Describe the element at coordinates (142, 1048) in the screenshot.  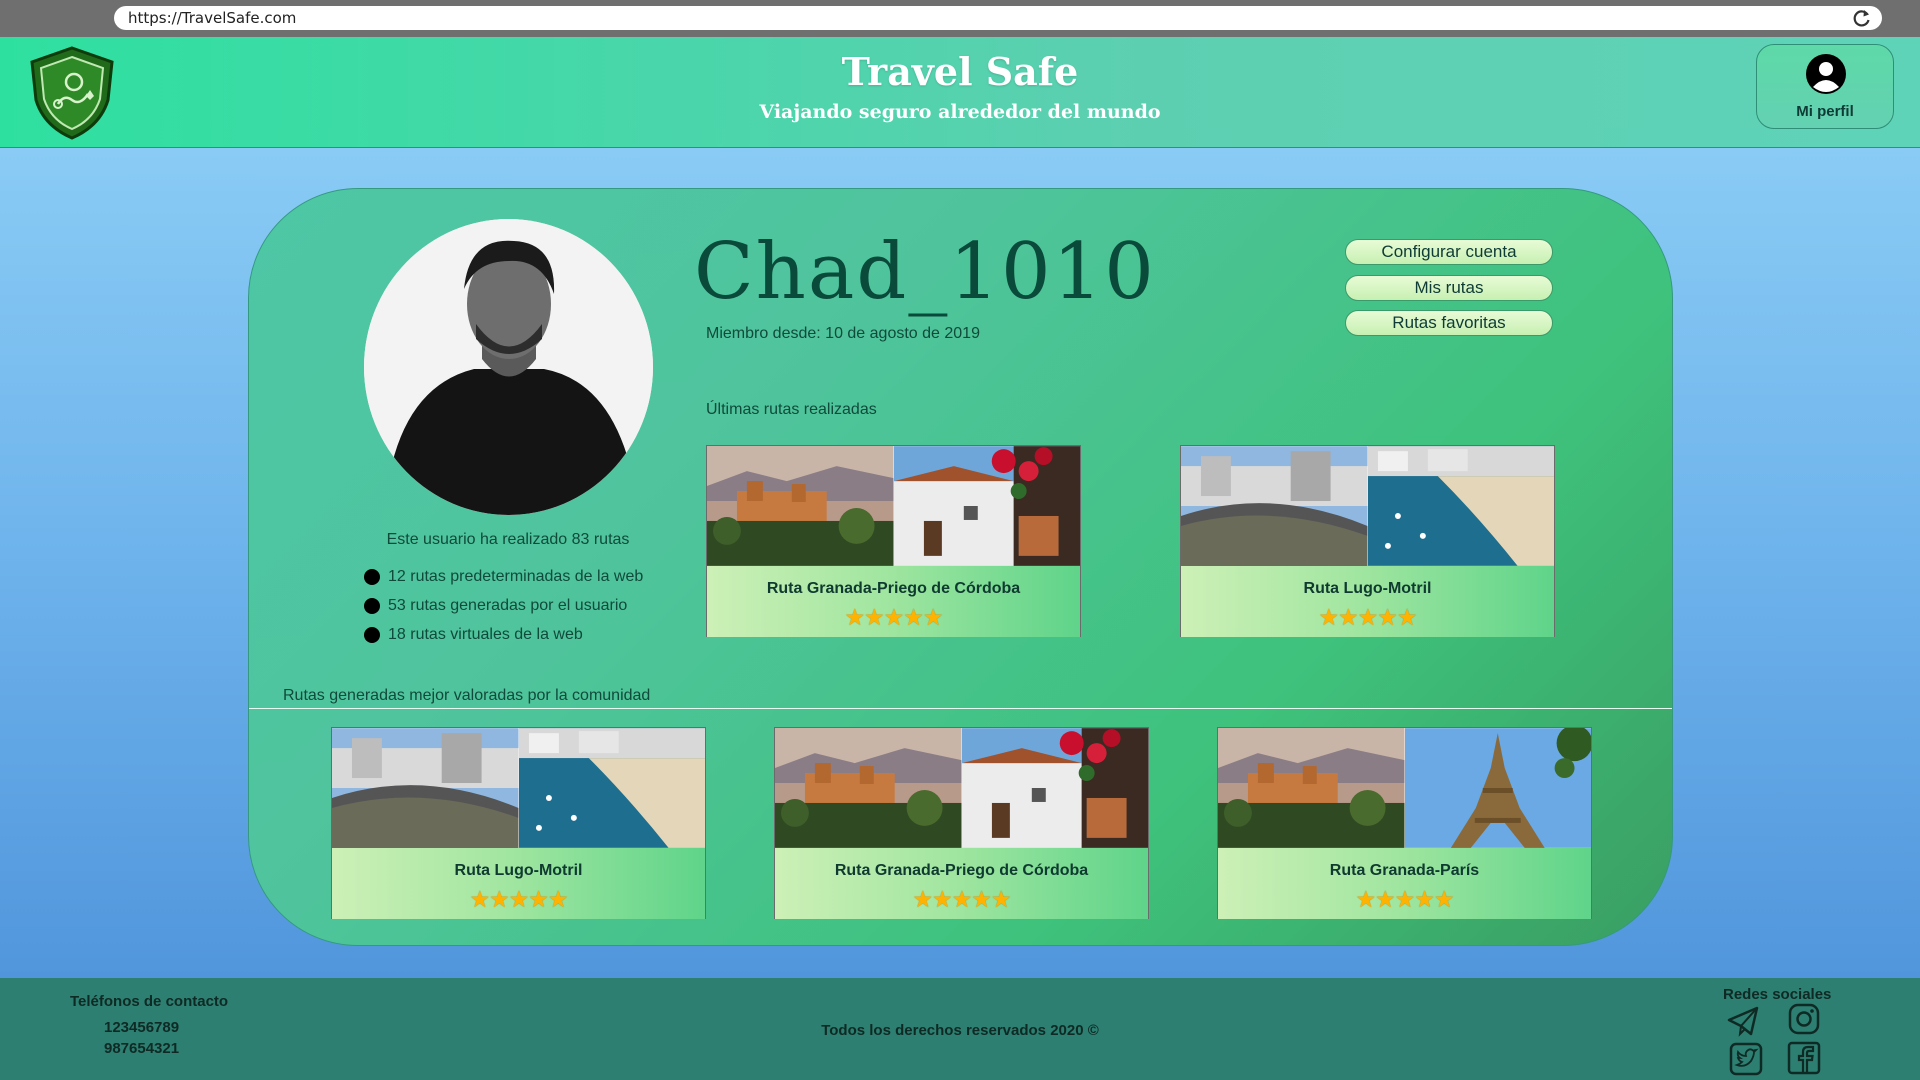
I see `phone-number: 987654321` at that location.